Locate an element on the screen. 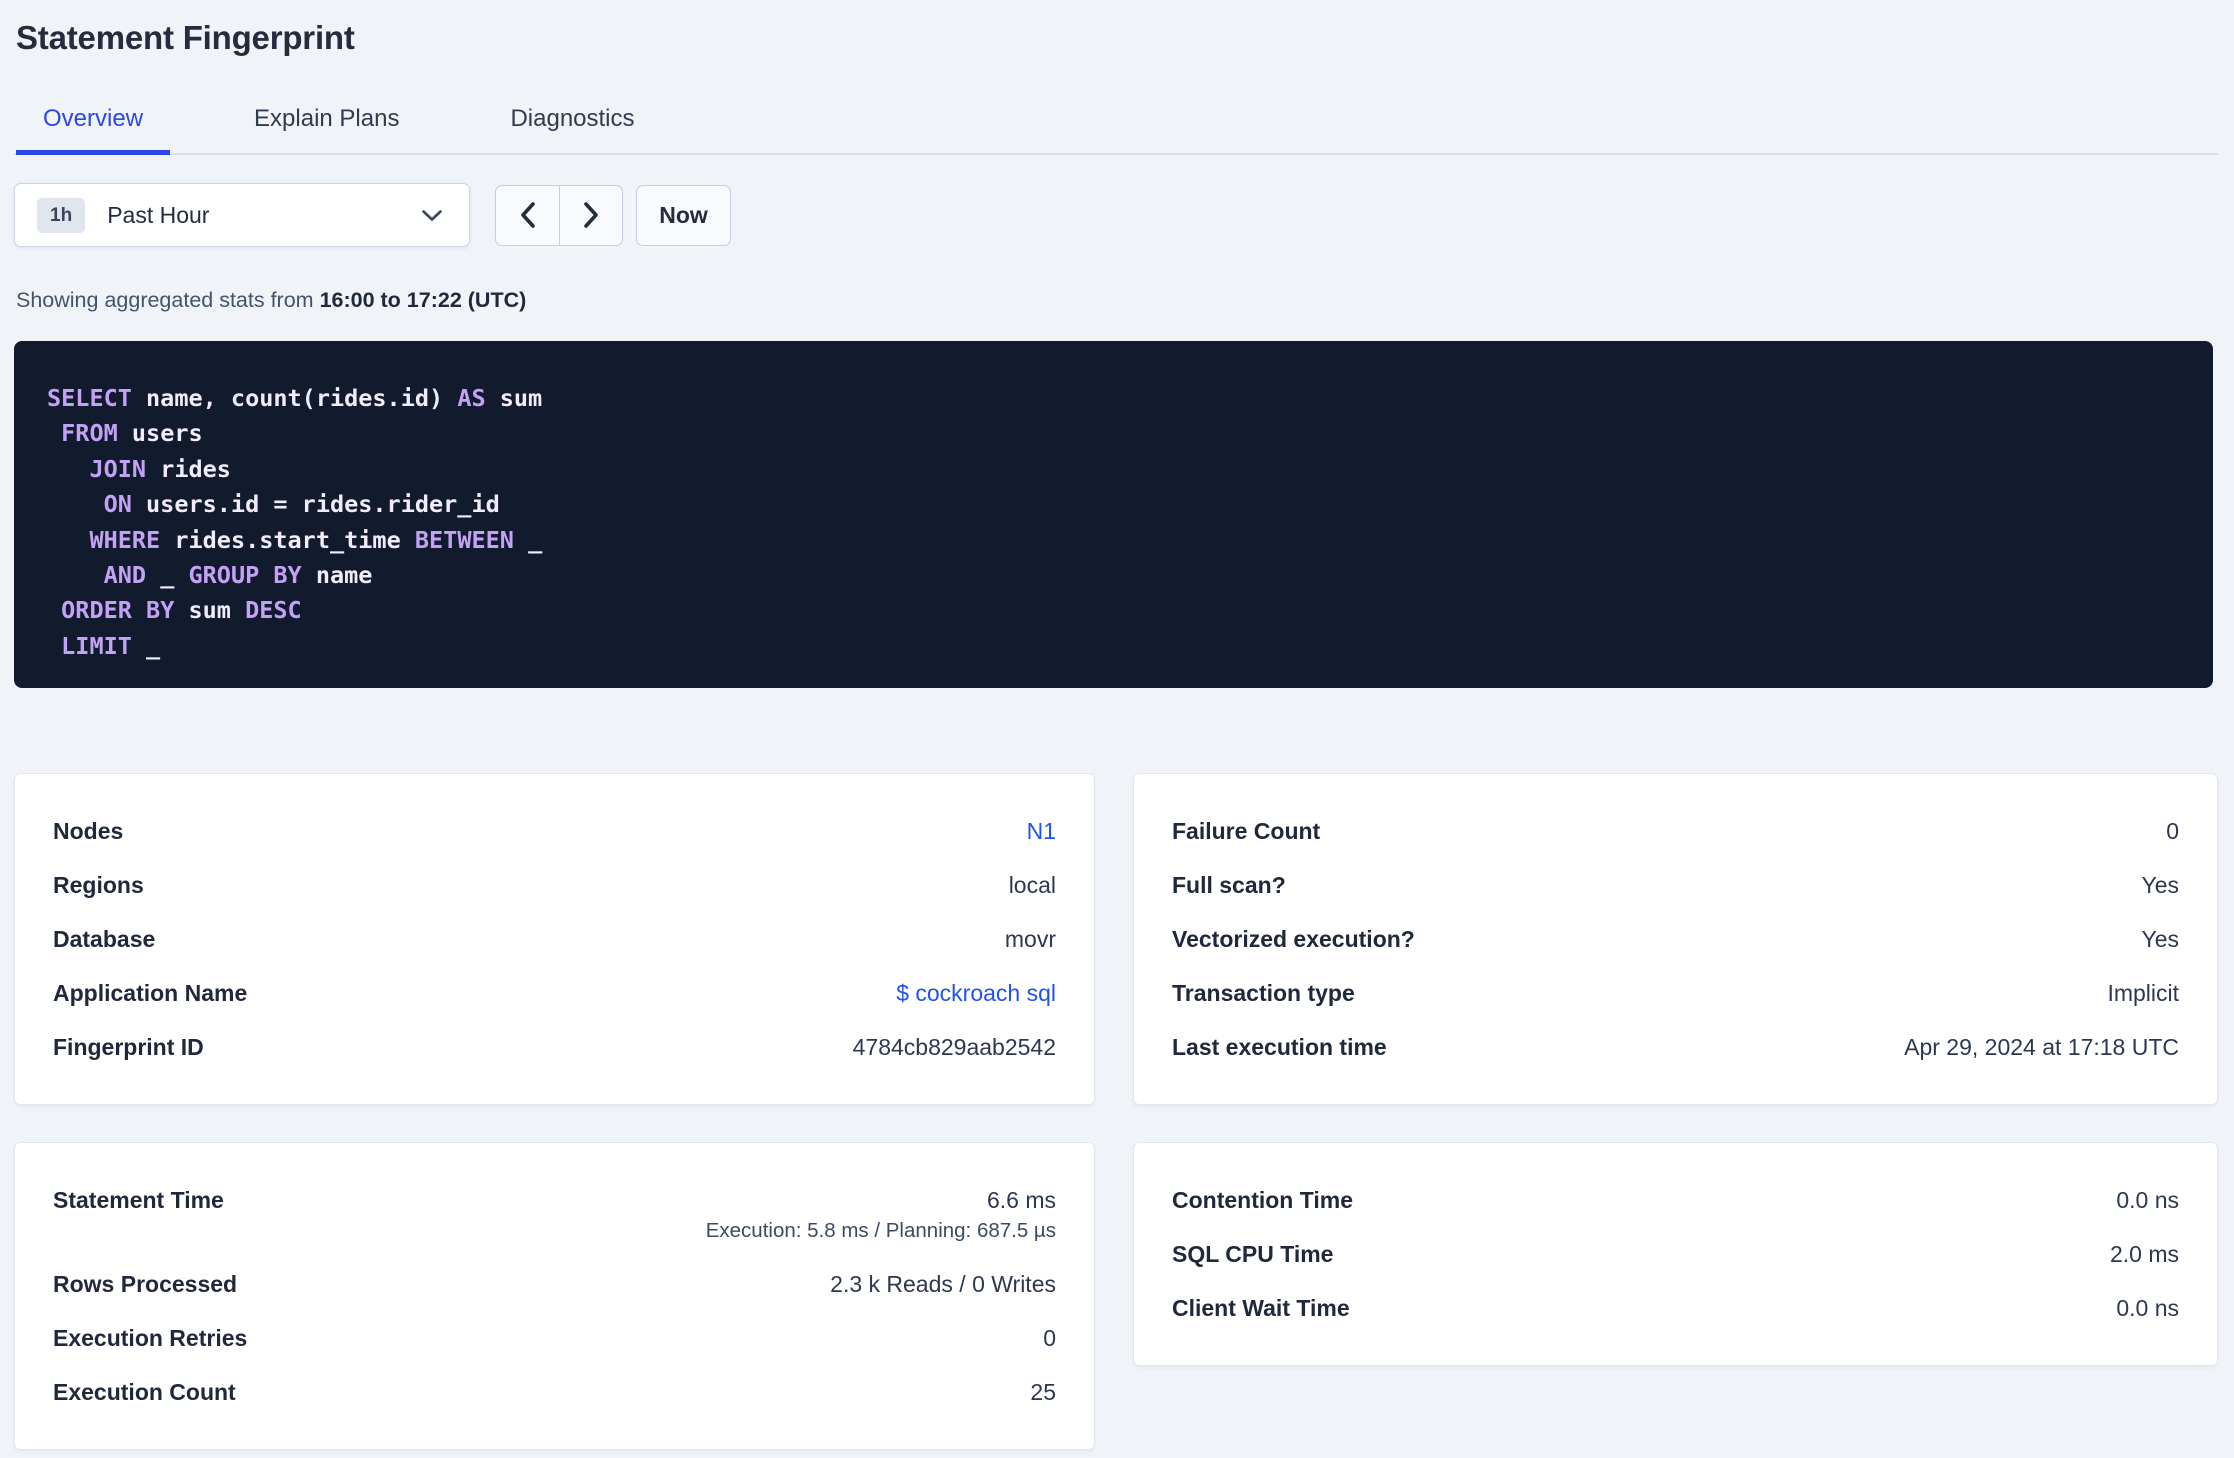 Image resolution: width=2234 pixels, height=1458 pixels. time-range-dropdown: 1h Past Hour is located at coordinates (242, 215).